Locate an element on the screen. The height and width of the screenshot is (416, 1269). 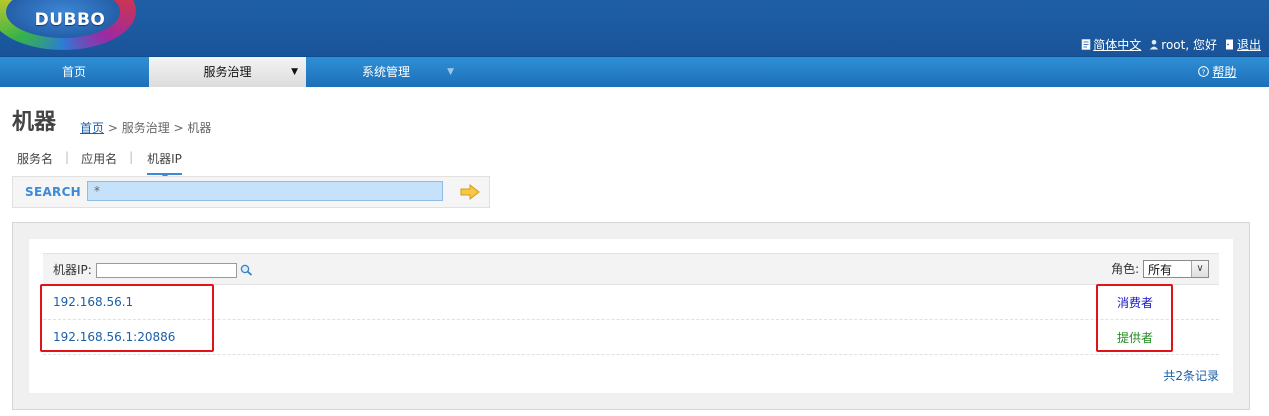
top-header: DUBBO 简体中文 root, 您好 退出 is located at coordinates (634, 28).